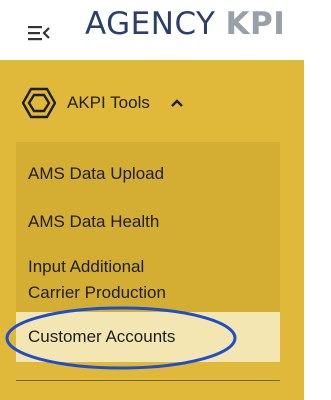  What do you see at coordinates (97, 280) in the screenshot?
I see `menu-item-label: Input Additional Carrier Production` at bounding box center [97, 280].